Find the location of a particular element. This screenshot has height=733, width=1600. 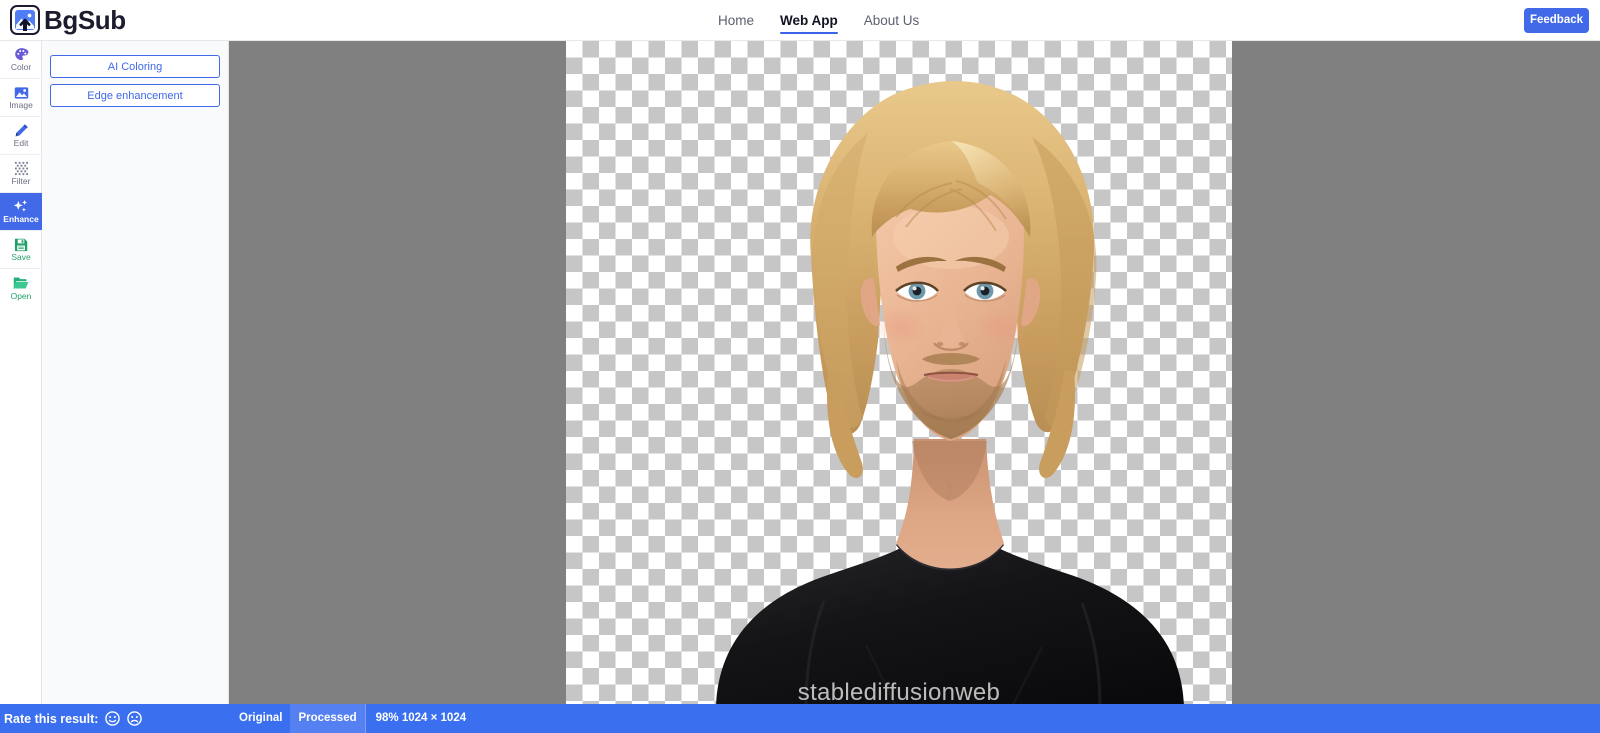

image-upload-logo-icon is located at coordinates (25, 20).